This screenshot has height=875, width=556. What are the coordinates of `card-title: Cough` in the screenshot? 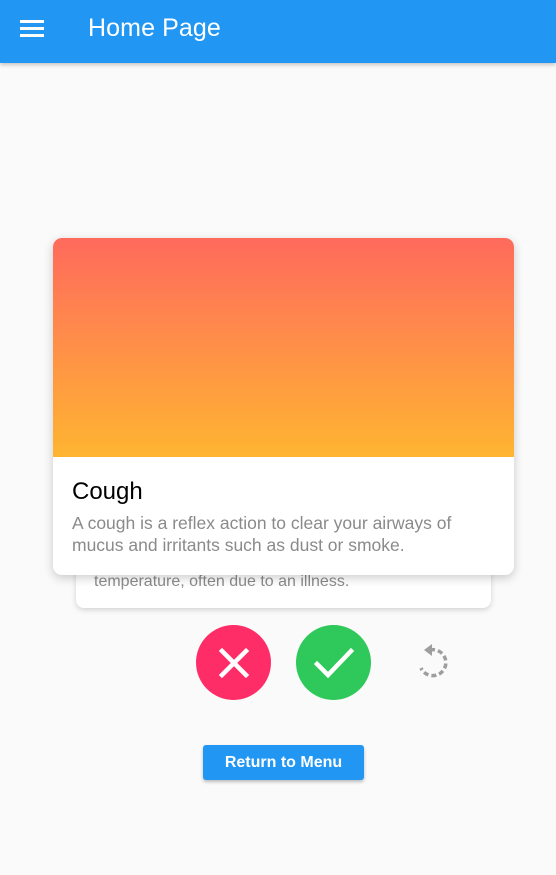 It's located at (107, 491).